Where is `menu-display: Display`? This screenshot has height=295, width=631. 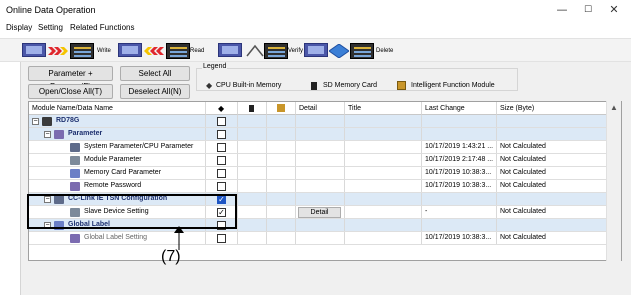 menu-display: Display is located at coordinates (19, 27).